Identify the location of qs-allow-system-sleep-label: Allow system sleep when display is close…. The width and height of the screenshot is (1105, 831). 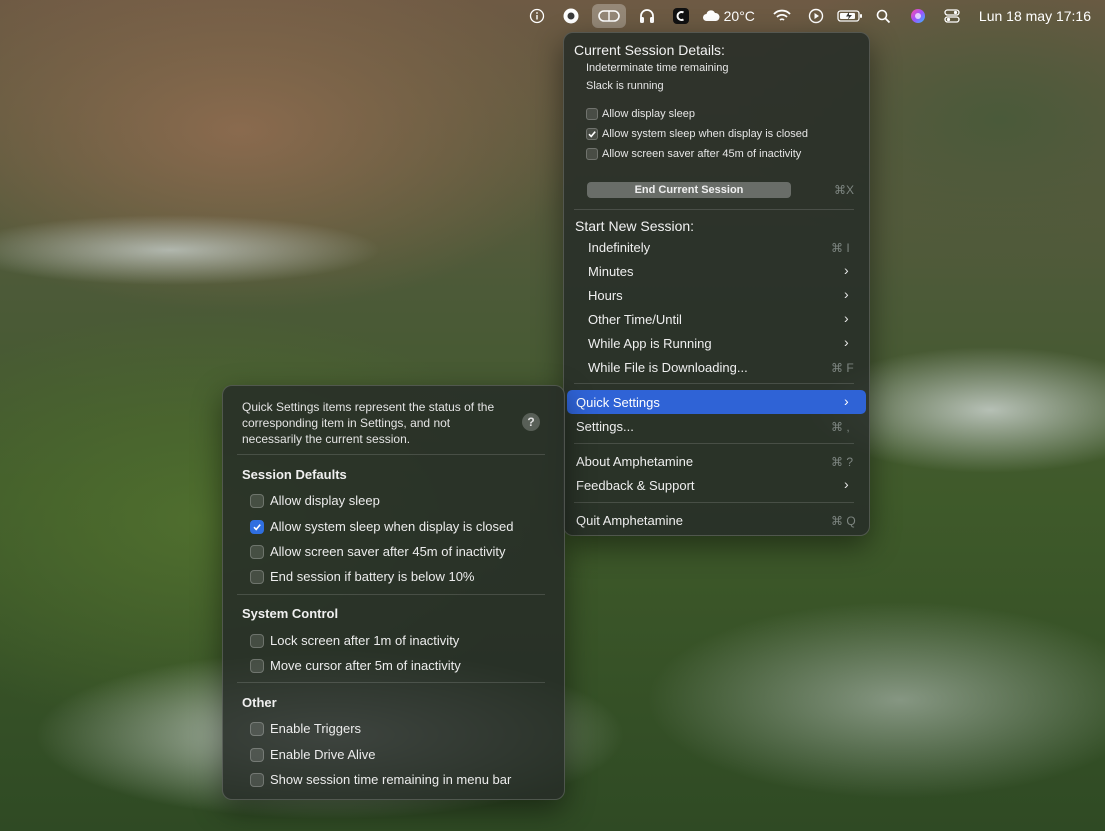
(392, 526).